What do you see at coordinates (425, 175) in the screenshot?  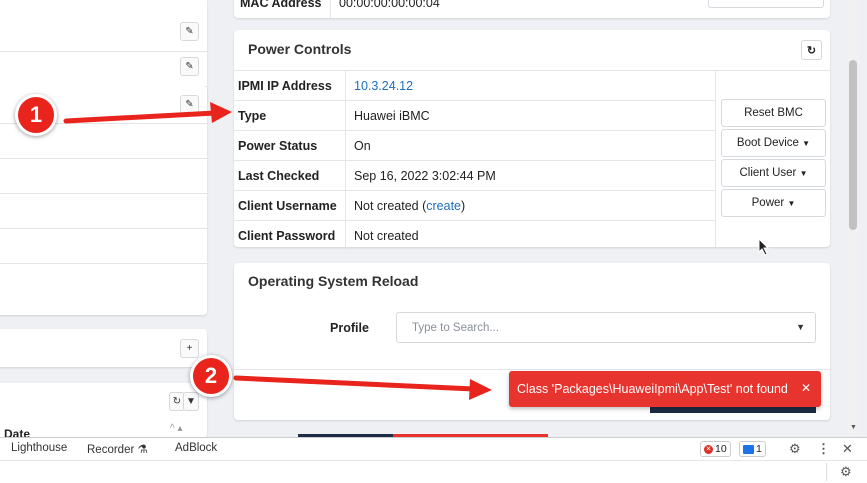 I see `last-checked-value: Sep 16, 2022 3:02:44 PM` at bounding box center [425, 175].